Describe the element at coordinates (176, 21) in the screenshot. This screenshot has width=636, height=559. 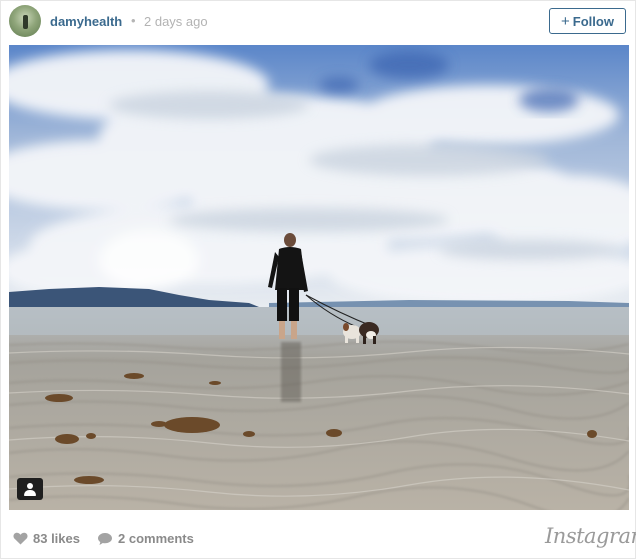
I see `timestamp: 2 days ago` at that location.